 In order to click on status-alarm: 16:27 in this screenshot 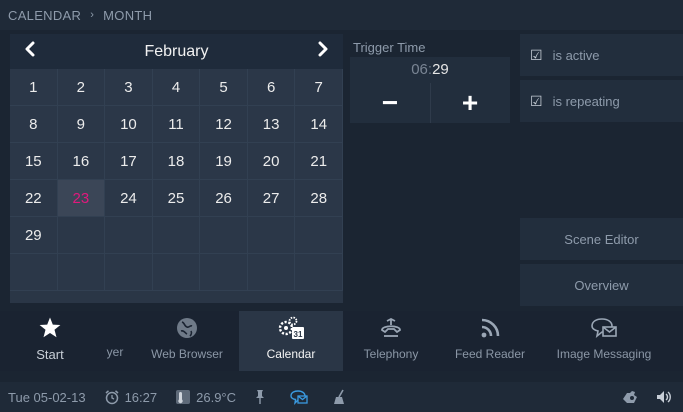, I will do `click(131, 397)`.